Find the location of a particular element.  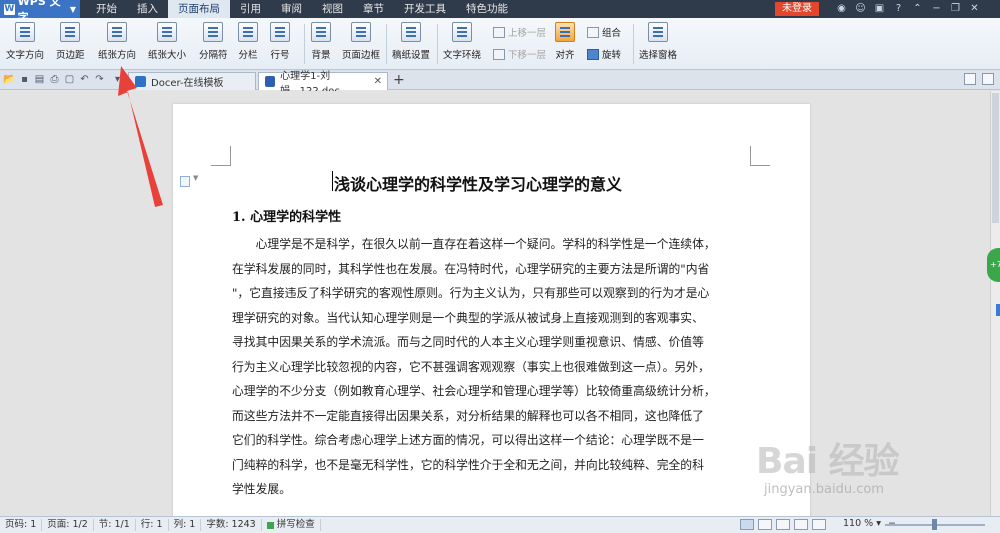

reading-view-icon is located at coordinates (801, 524).